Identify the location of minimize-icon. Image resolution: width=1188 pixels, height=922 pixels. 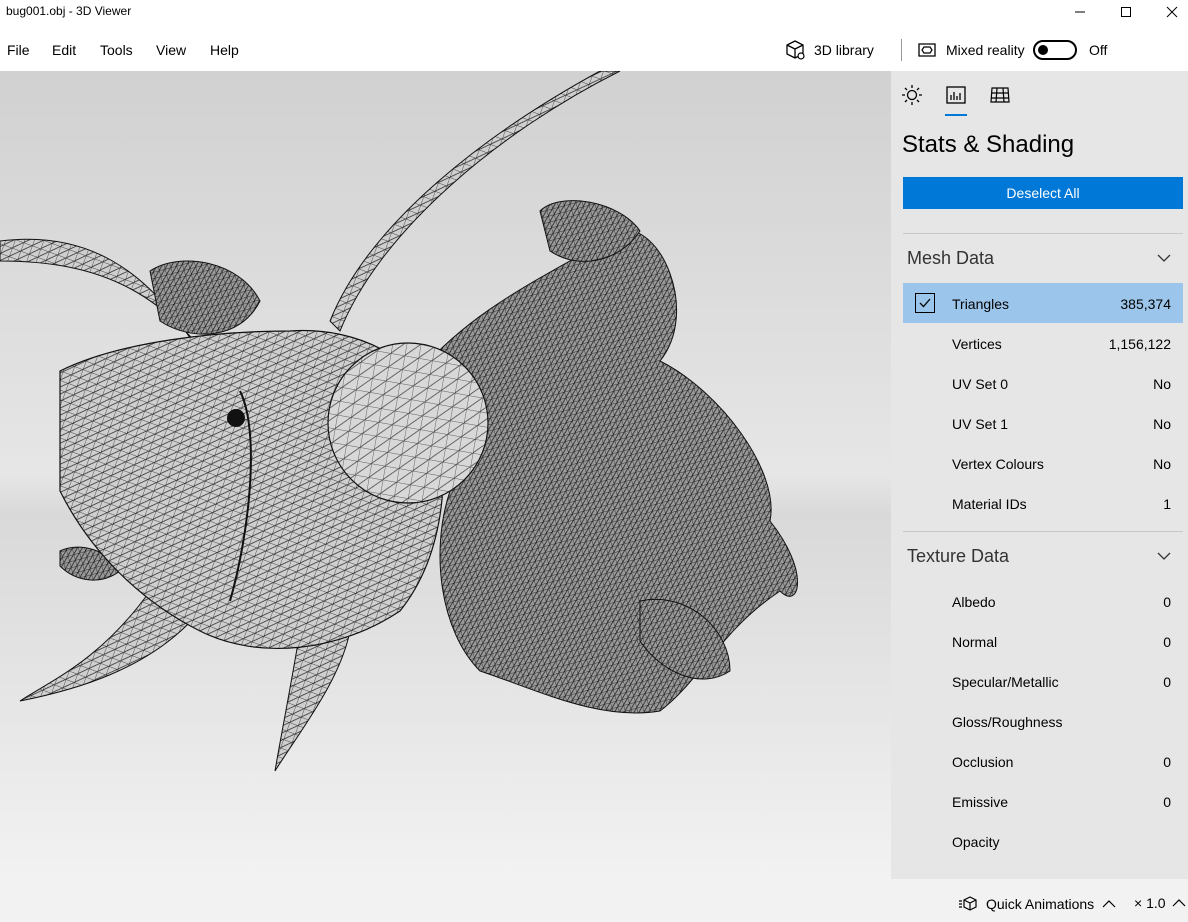
(1080, 12).